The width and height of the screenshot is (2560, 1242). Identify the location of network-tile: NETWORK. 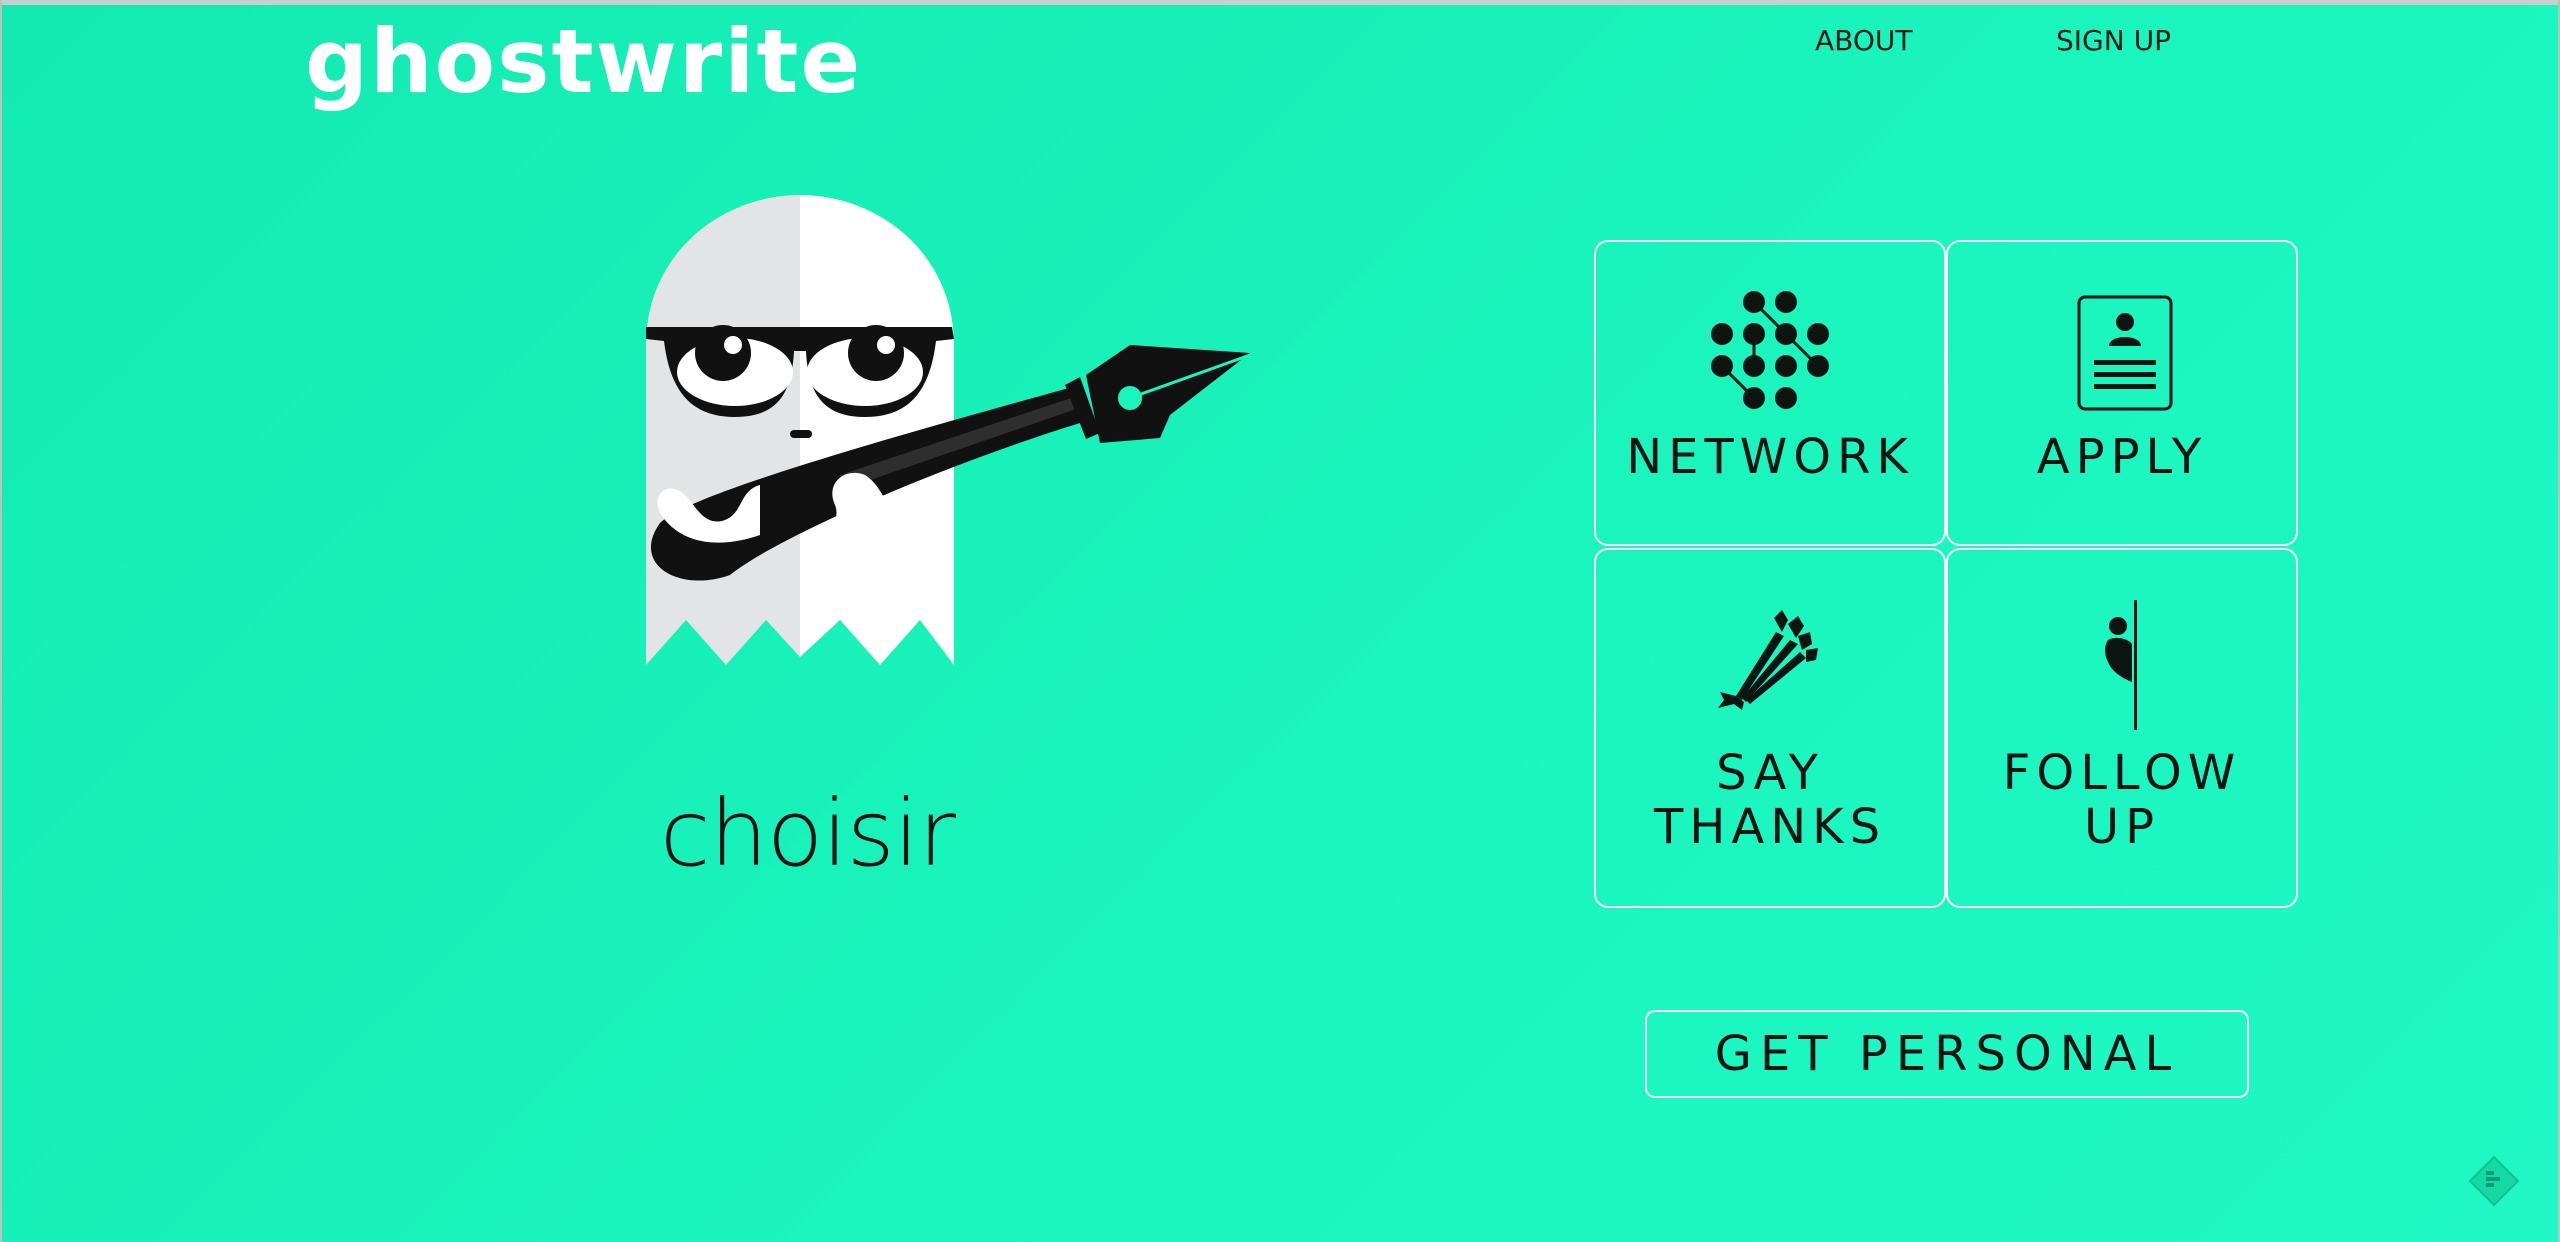
(1770, 393).